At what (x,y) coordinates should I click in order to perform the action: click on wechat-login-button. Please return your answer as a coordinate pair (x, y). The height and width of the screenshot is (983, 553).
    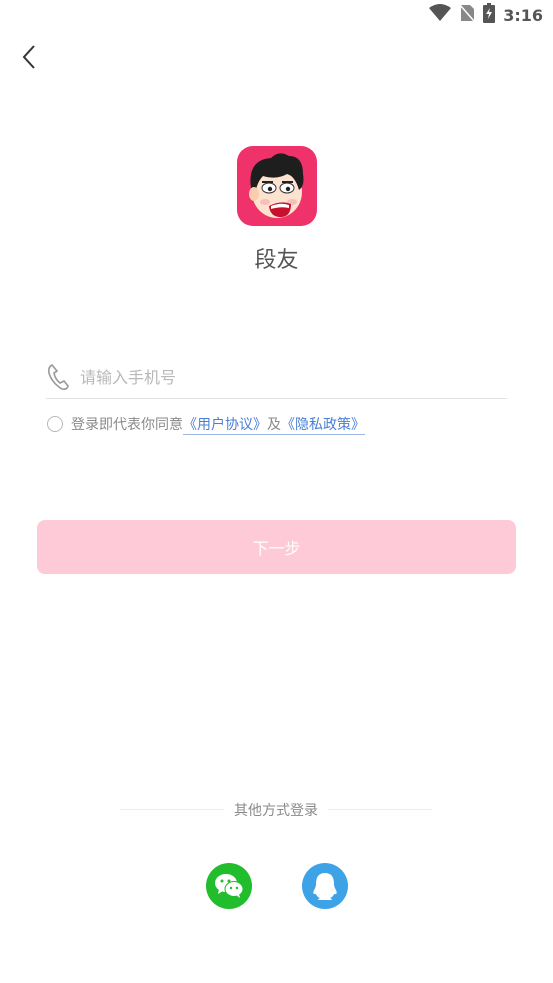
    Looking at the image, I should click on (229, 886).